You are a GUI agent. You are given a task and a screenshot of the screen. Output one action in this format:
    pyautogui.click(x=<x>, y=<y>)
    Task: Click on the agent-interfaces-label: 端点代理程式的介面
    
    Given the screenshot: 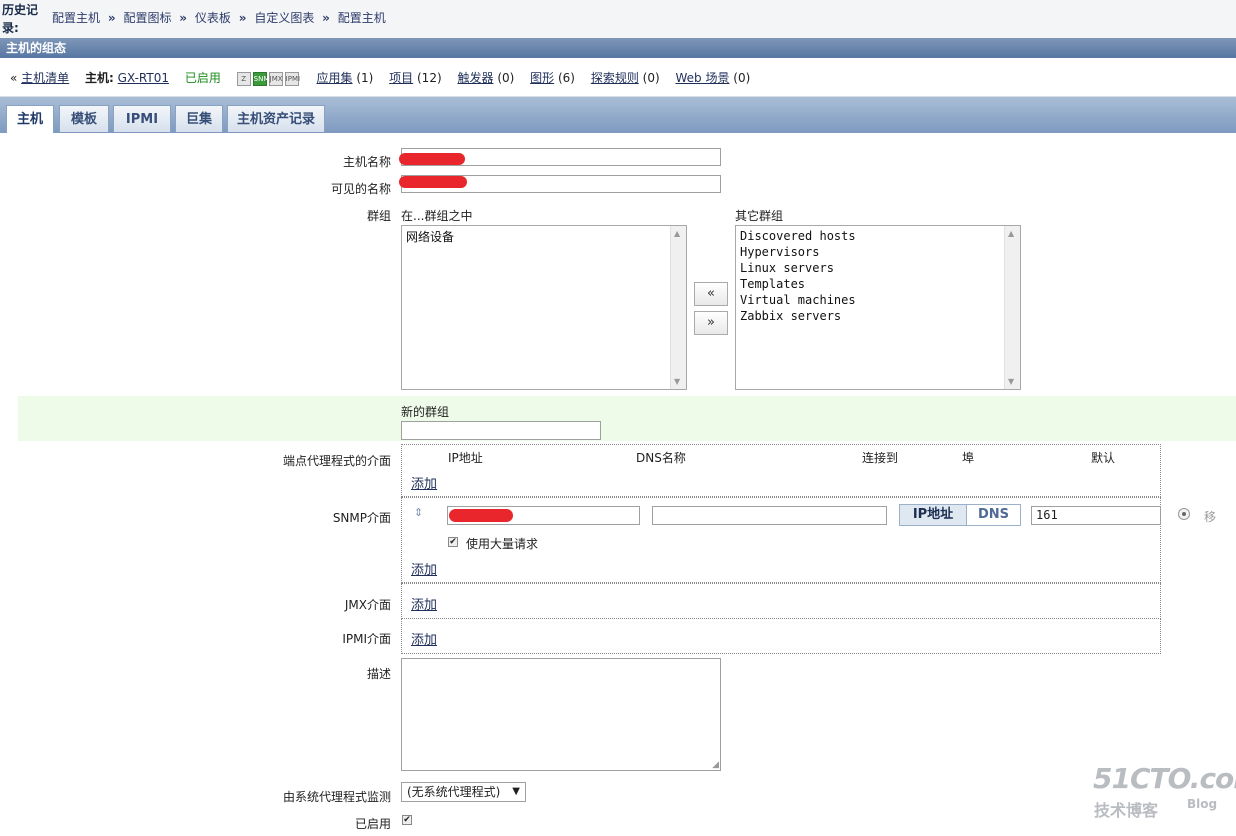 What is the action you would take?
    pyautogui.click(x=336, y=461)
    